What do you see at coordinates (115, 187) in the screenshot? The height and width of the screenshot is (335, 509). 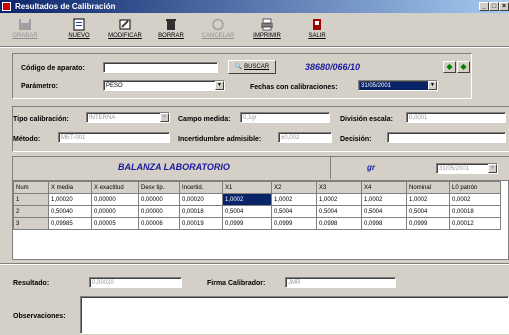 I see `column-header: X exactitud` at bounding box center [115, 187].